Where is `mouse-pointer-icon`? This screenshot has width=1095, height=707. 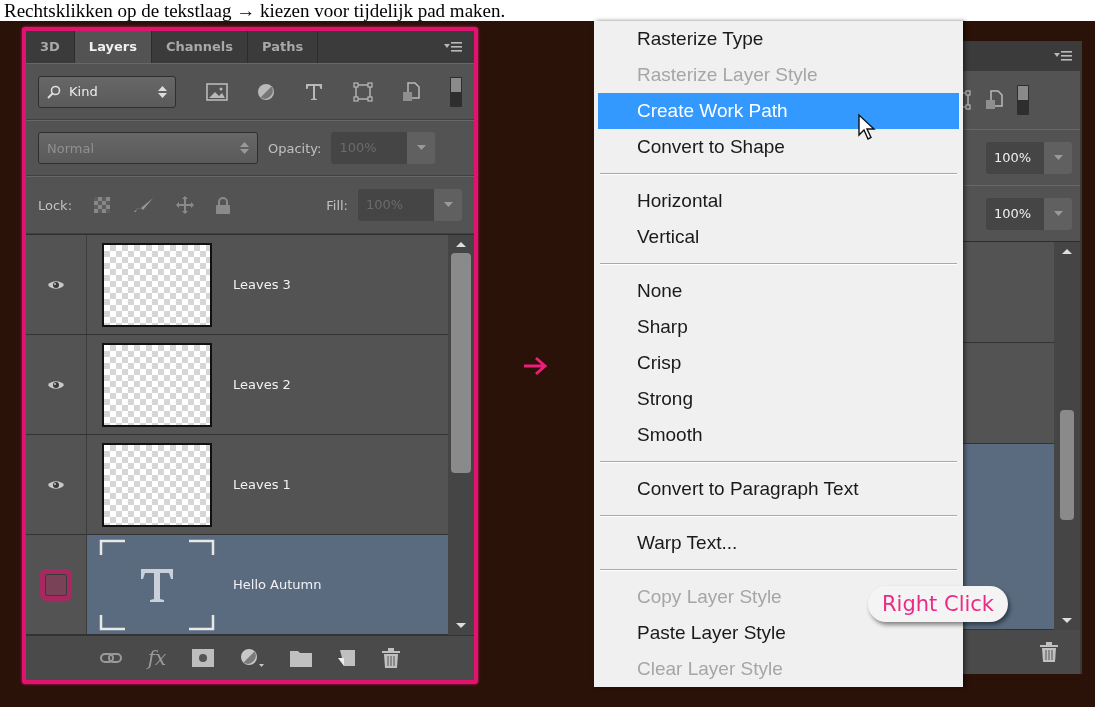 mouse-pointer-icon is located at coordinates (867, 127).